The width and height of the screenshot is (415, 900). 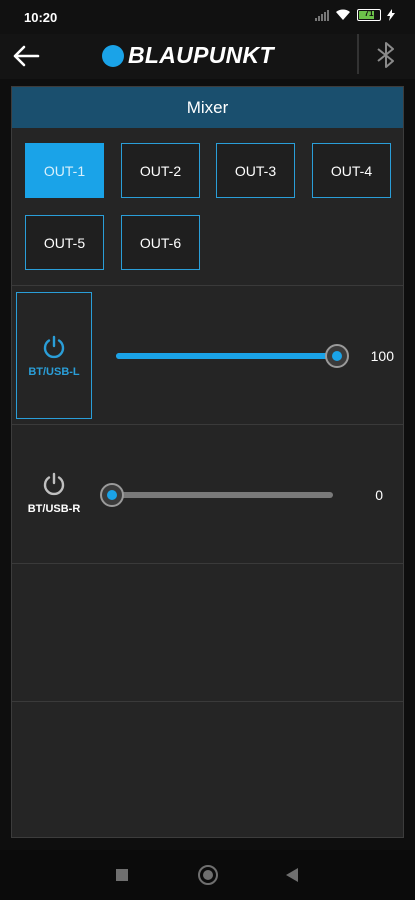 I want to click on out-3-button: OUT-3, so click(x=255, y=170).